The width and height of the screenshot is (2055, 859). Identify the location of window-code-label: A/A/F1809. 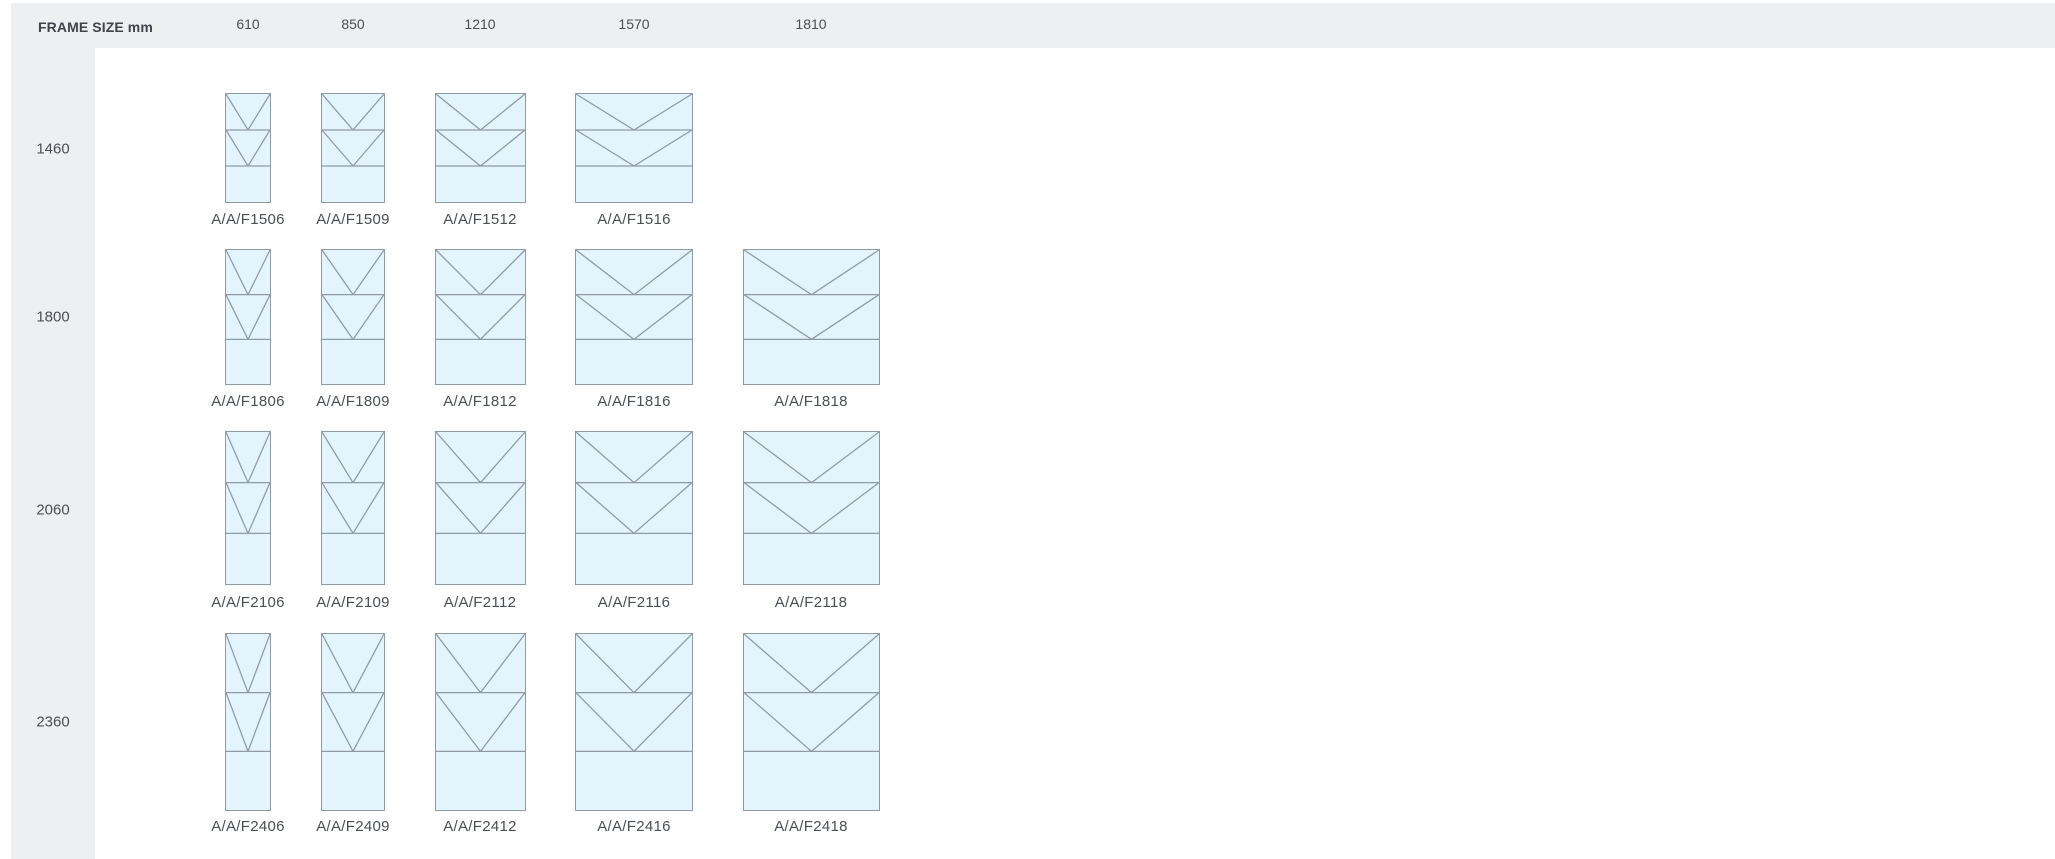
(353, 401).